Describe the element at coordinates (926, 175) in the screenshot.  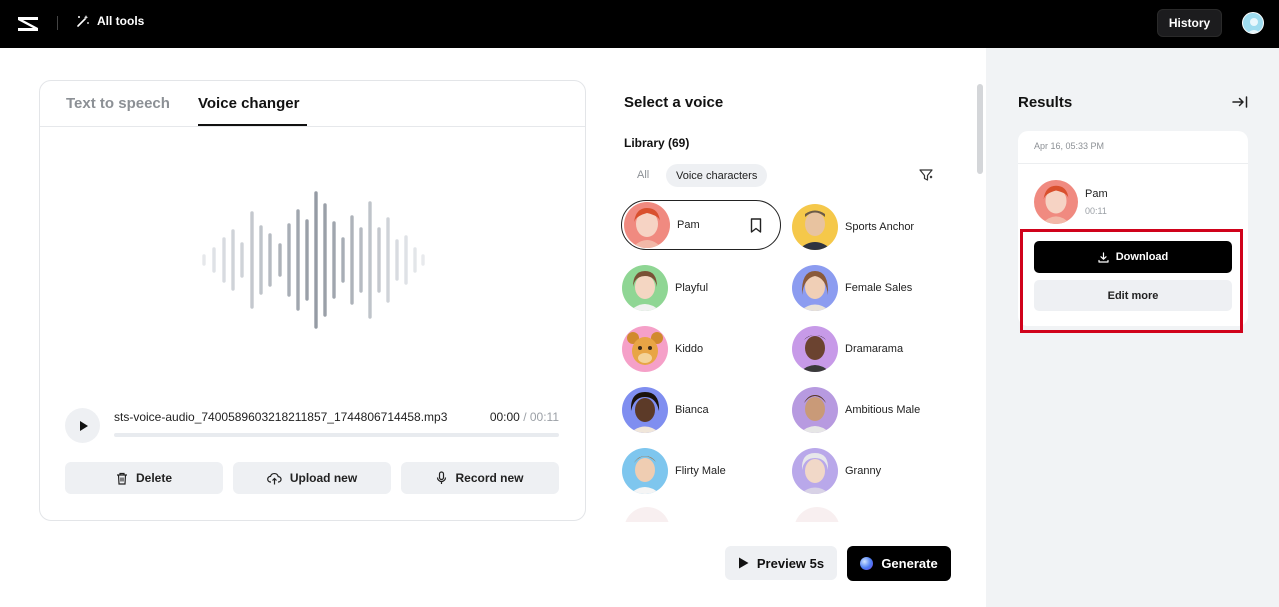
I see `filter-icon` at that location.